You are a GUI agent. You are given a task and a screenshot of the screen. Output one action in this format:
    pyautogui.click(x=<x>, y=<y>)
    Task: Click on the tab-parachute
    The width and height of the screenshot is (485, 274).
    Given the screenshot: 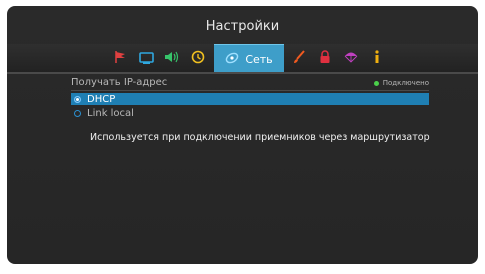 What is the action you would take?
    pyautogui.click(x=351, y=58)
    